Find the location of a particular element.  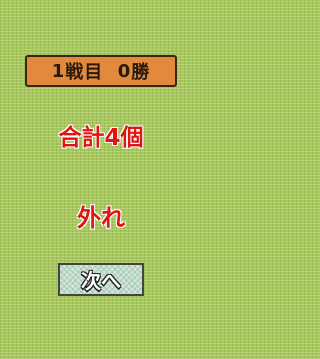

win-label: 勝 is located at coordinates (141, 72).